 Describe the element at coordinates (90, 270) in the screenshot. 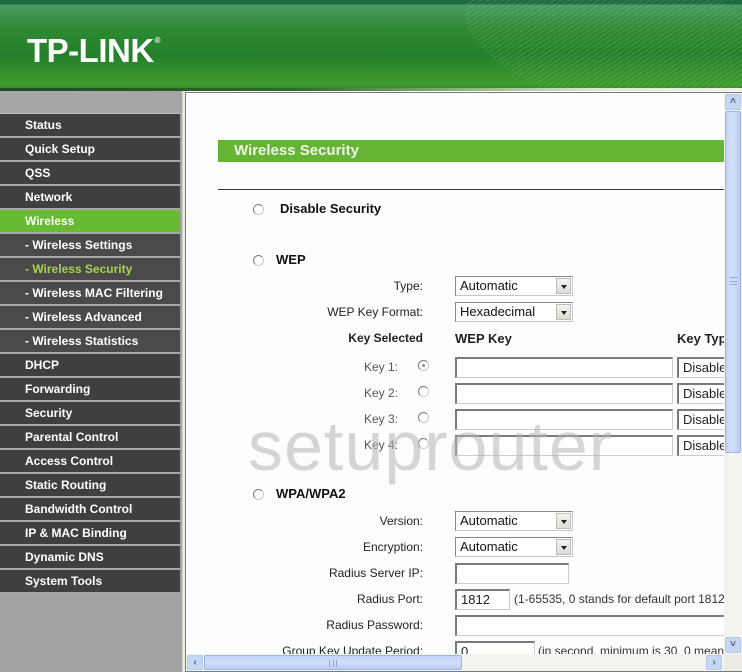

I see `sidebar-item-wireless-security: - Wireless Security` at that location.